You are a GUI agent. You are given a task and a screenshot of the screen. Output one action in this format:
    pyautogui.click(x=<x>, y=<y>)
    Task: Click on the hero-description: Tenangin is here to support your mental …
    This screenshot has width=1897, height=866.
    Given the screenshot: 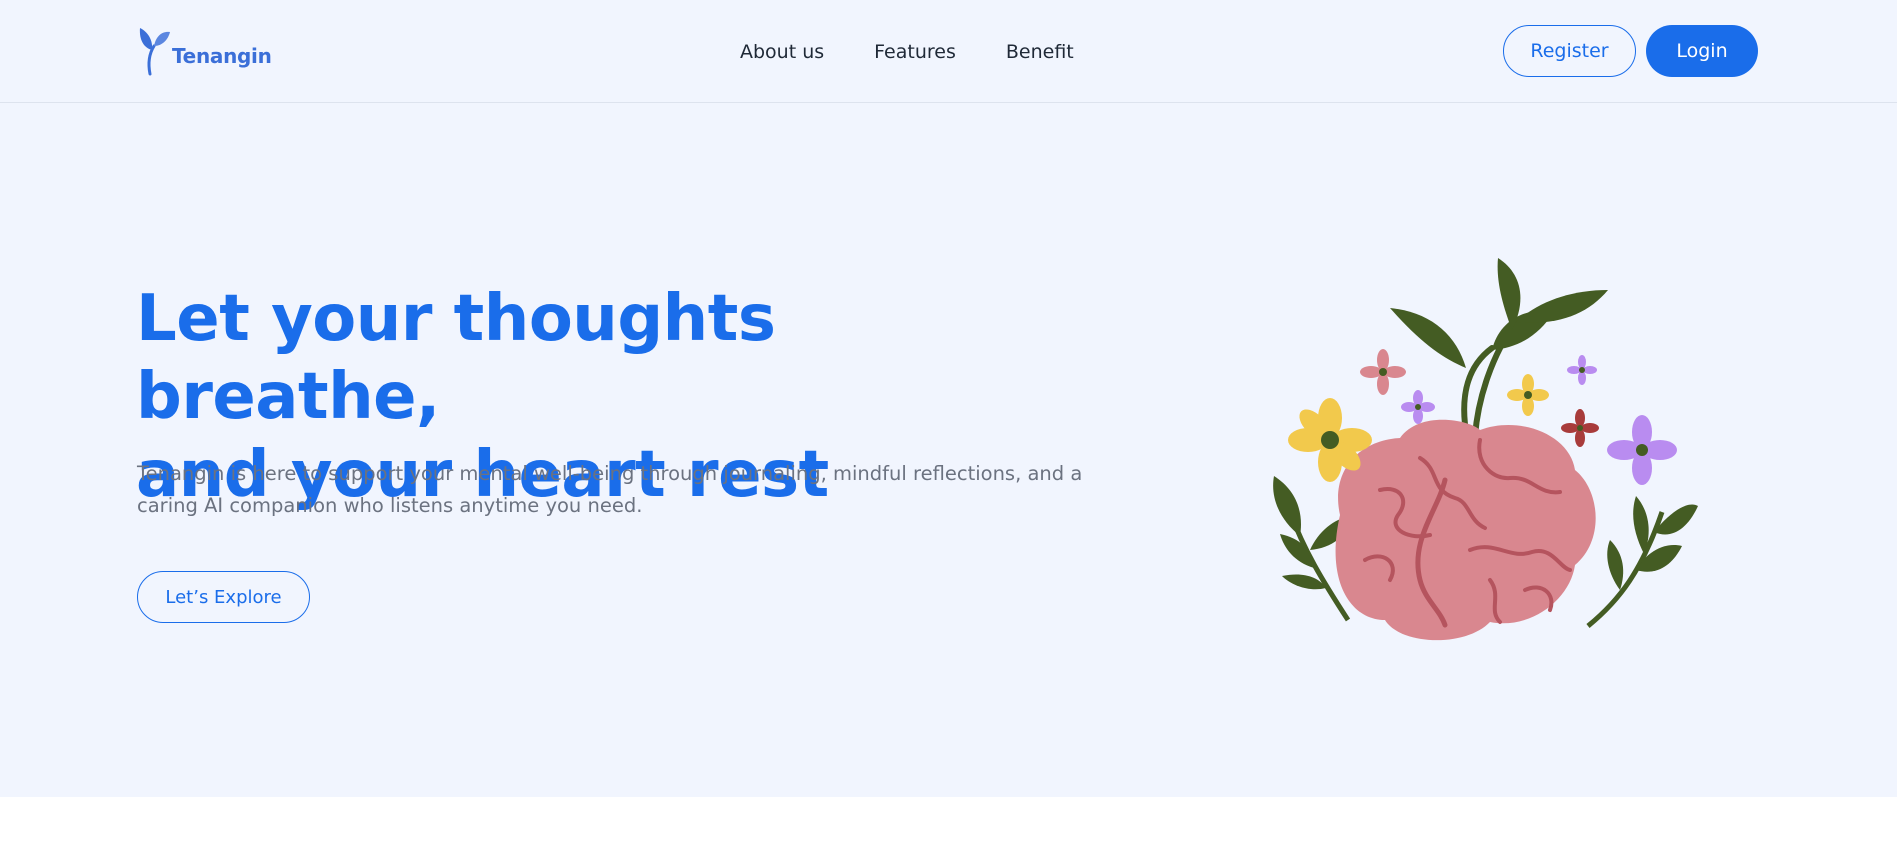 What is the action you would take?
    pyautogui.click(x=610, y=489)
    